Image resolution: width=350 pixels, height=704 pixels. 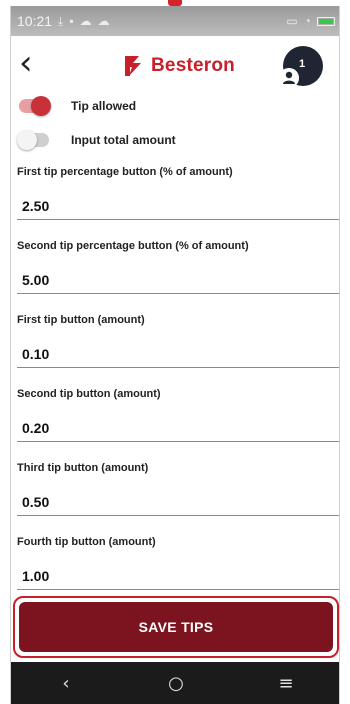 I want to click on download-icon: ⤓, so click(x=61, y=20).